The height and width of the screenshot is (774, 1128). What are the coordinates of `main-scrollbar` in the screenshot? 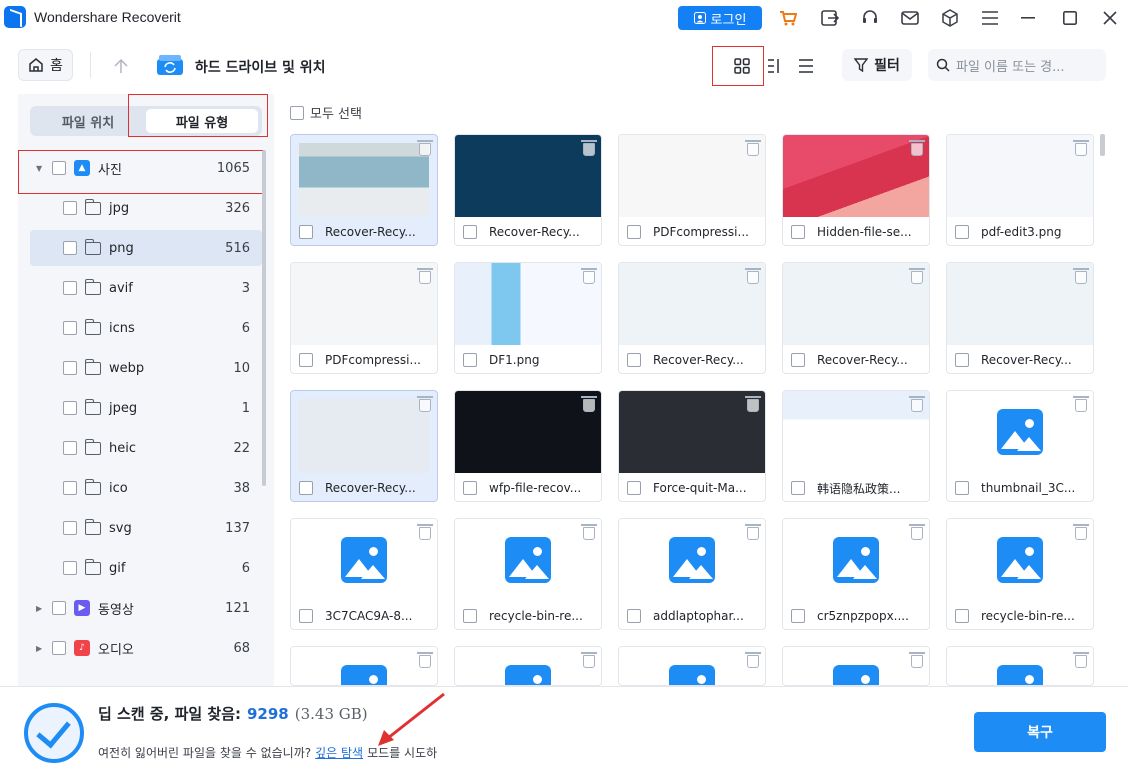 It's located at (1102, 145).